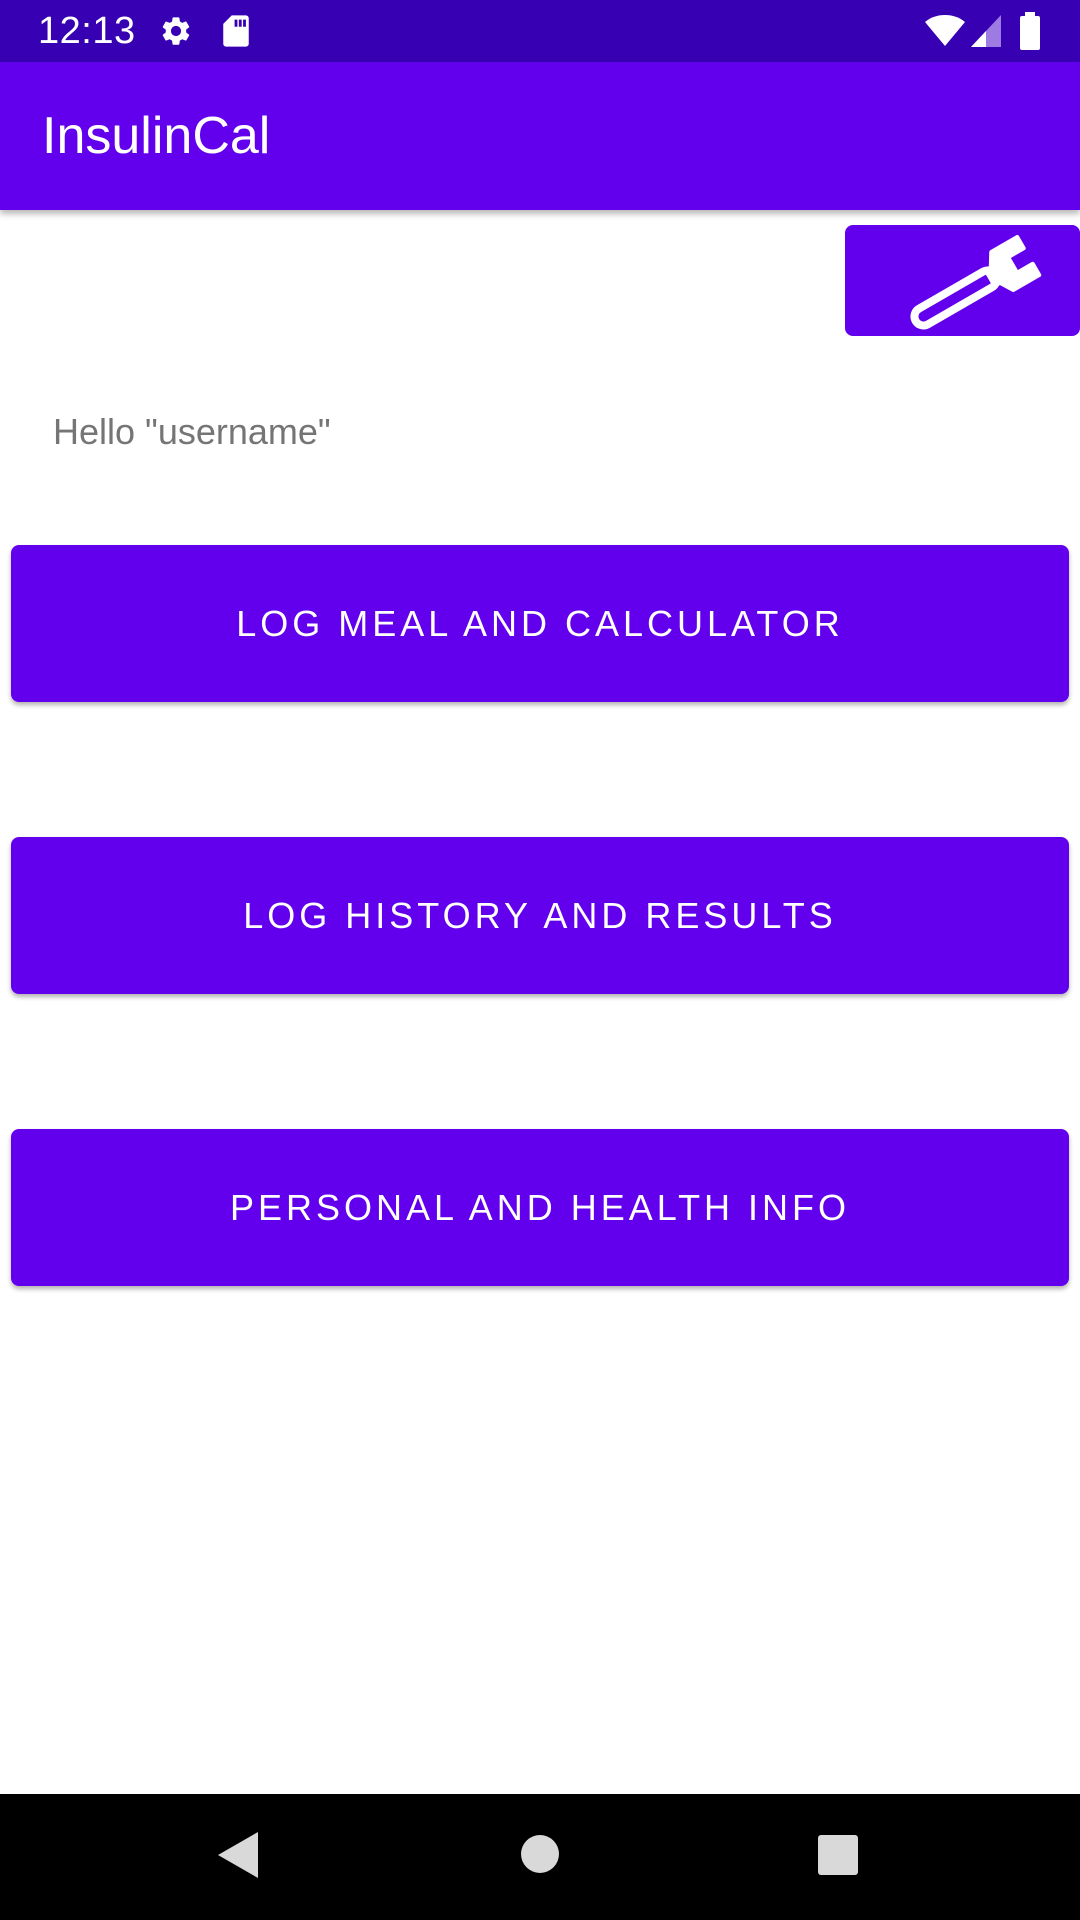 The width and height of the screenshot is (1080, 1920). I want to click on back-icon, so click(238, 1855).